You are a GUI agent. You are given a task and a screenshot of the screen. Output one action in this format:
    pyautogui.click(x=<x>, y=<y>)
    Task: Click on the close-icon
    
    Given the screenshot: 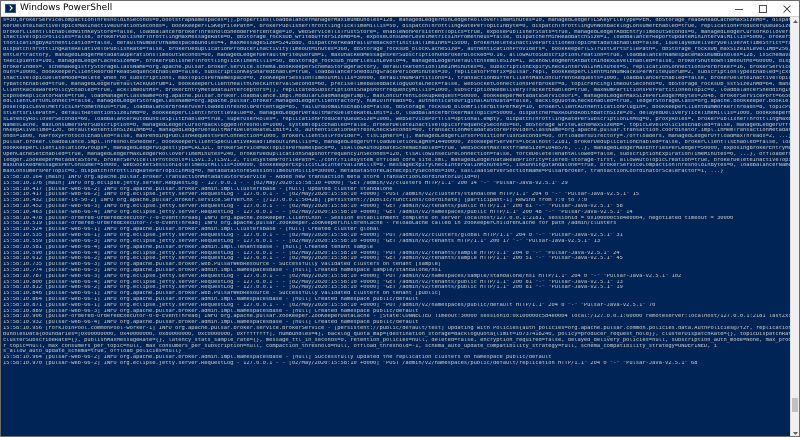 What is the action you would take?
    pyautogui.click(x=787, y=8)
    